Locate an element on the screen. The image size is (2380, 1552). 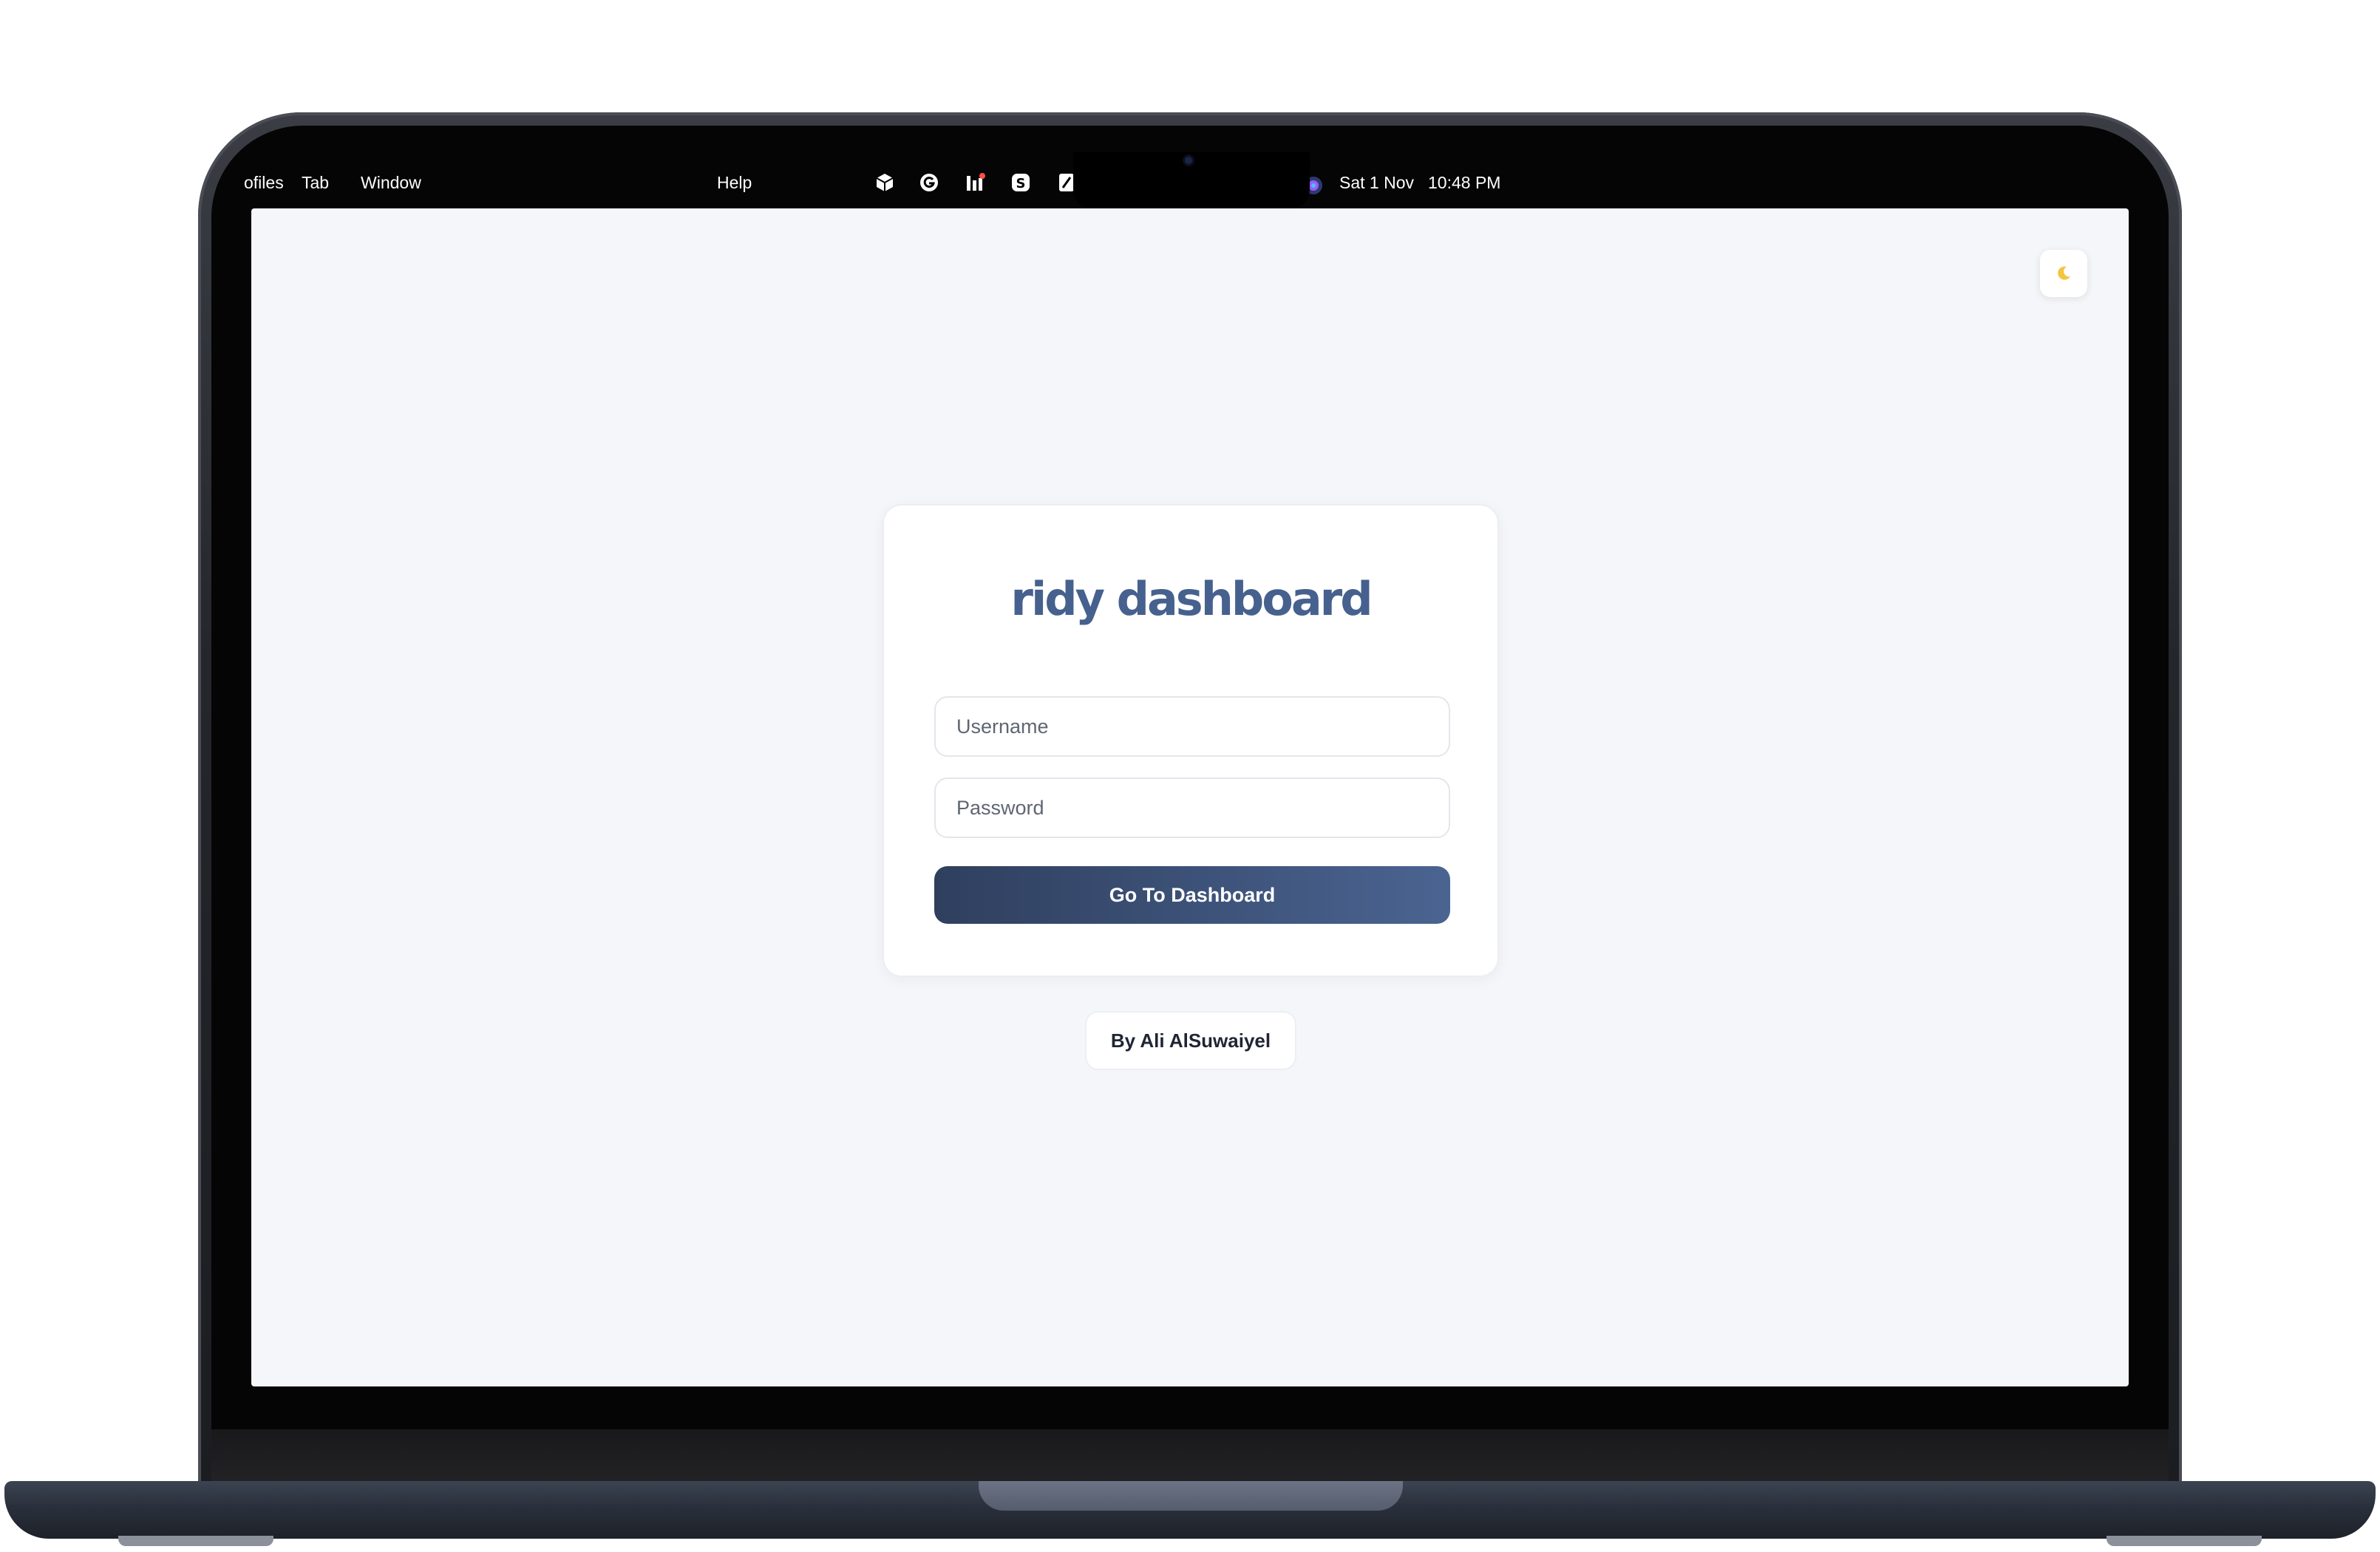
moon-icon is located at coordinates (2064, 273).